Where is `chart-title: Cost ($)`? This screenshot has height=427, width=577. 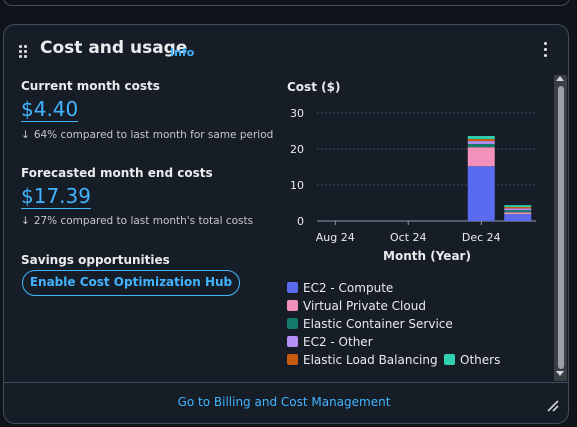 chart-title: Cost ($) is located at coordinates (314, 87).